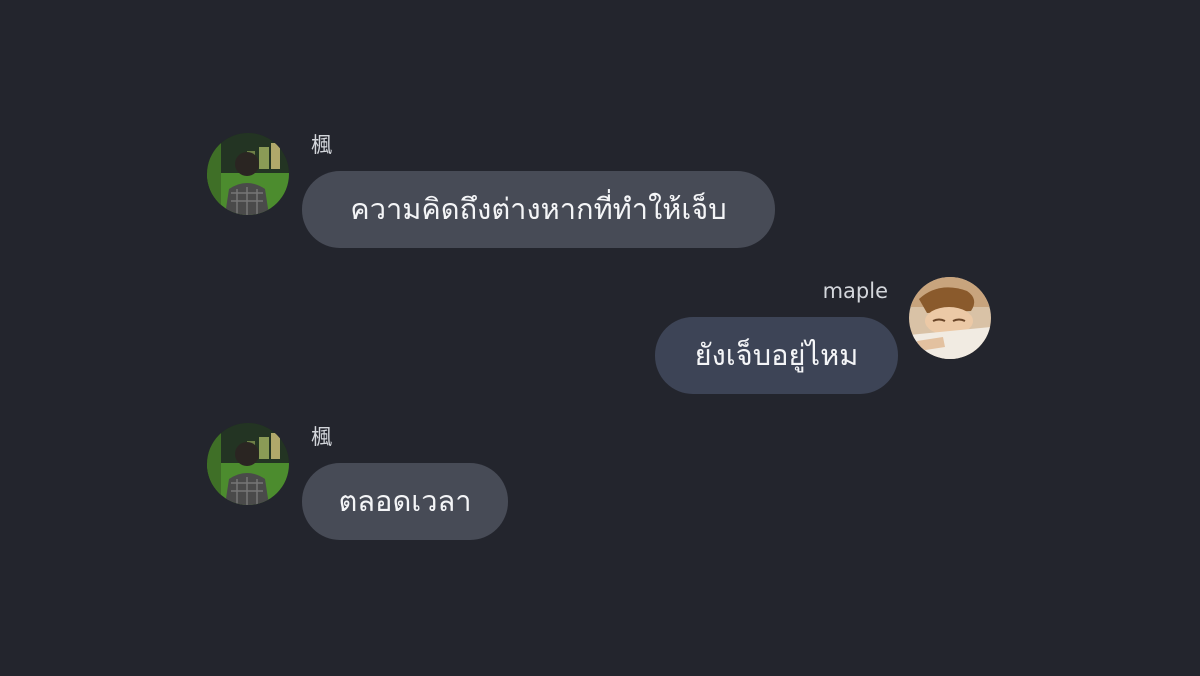  What do you see at coordinates (855, 291) in the screenshot?
I see `sender-name: maple` at bounding box center [855, 291].